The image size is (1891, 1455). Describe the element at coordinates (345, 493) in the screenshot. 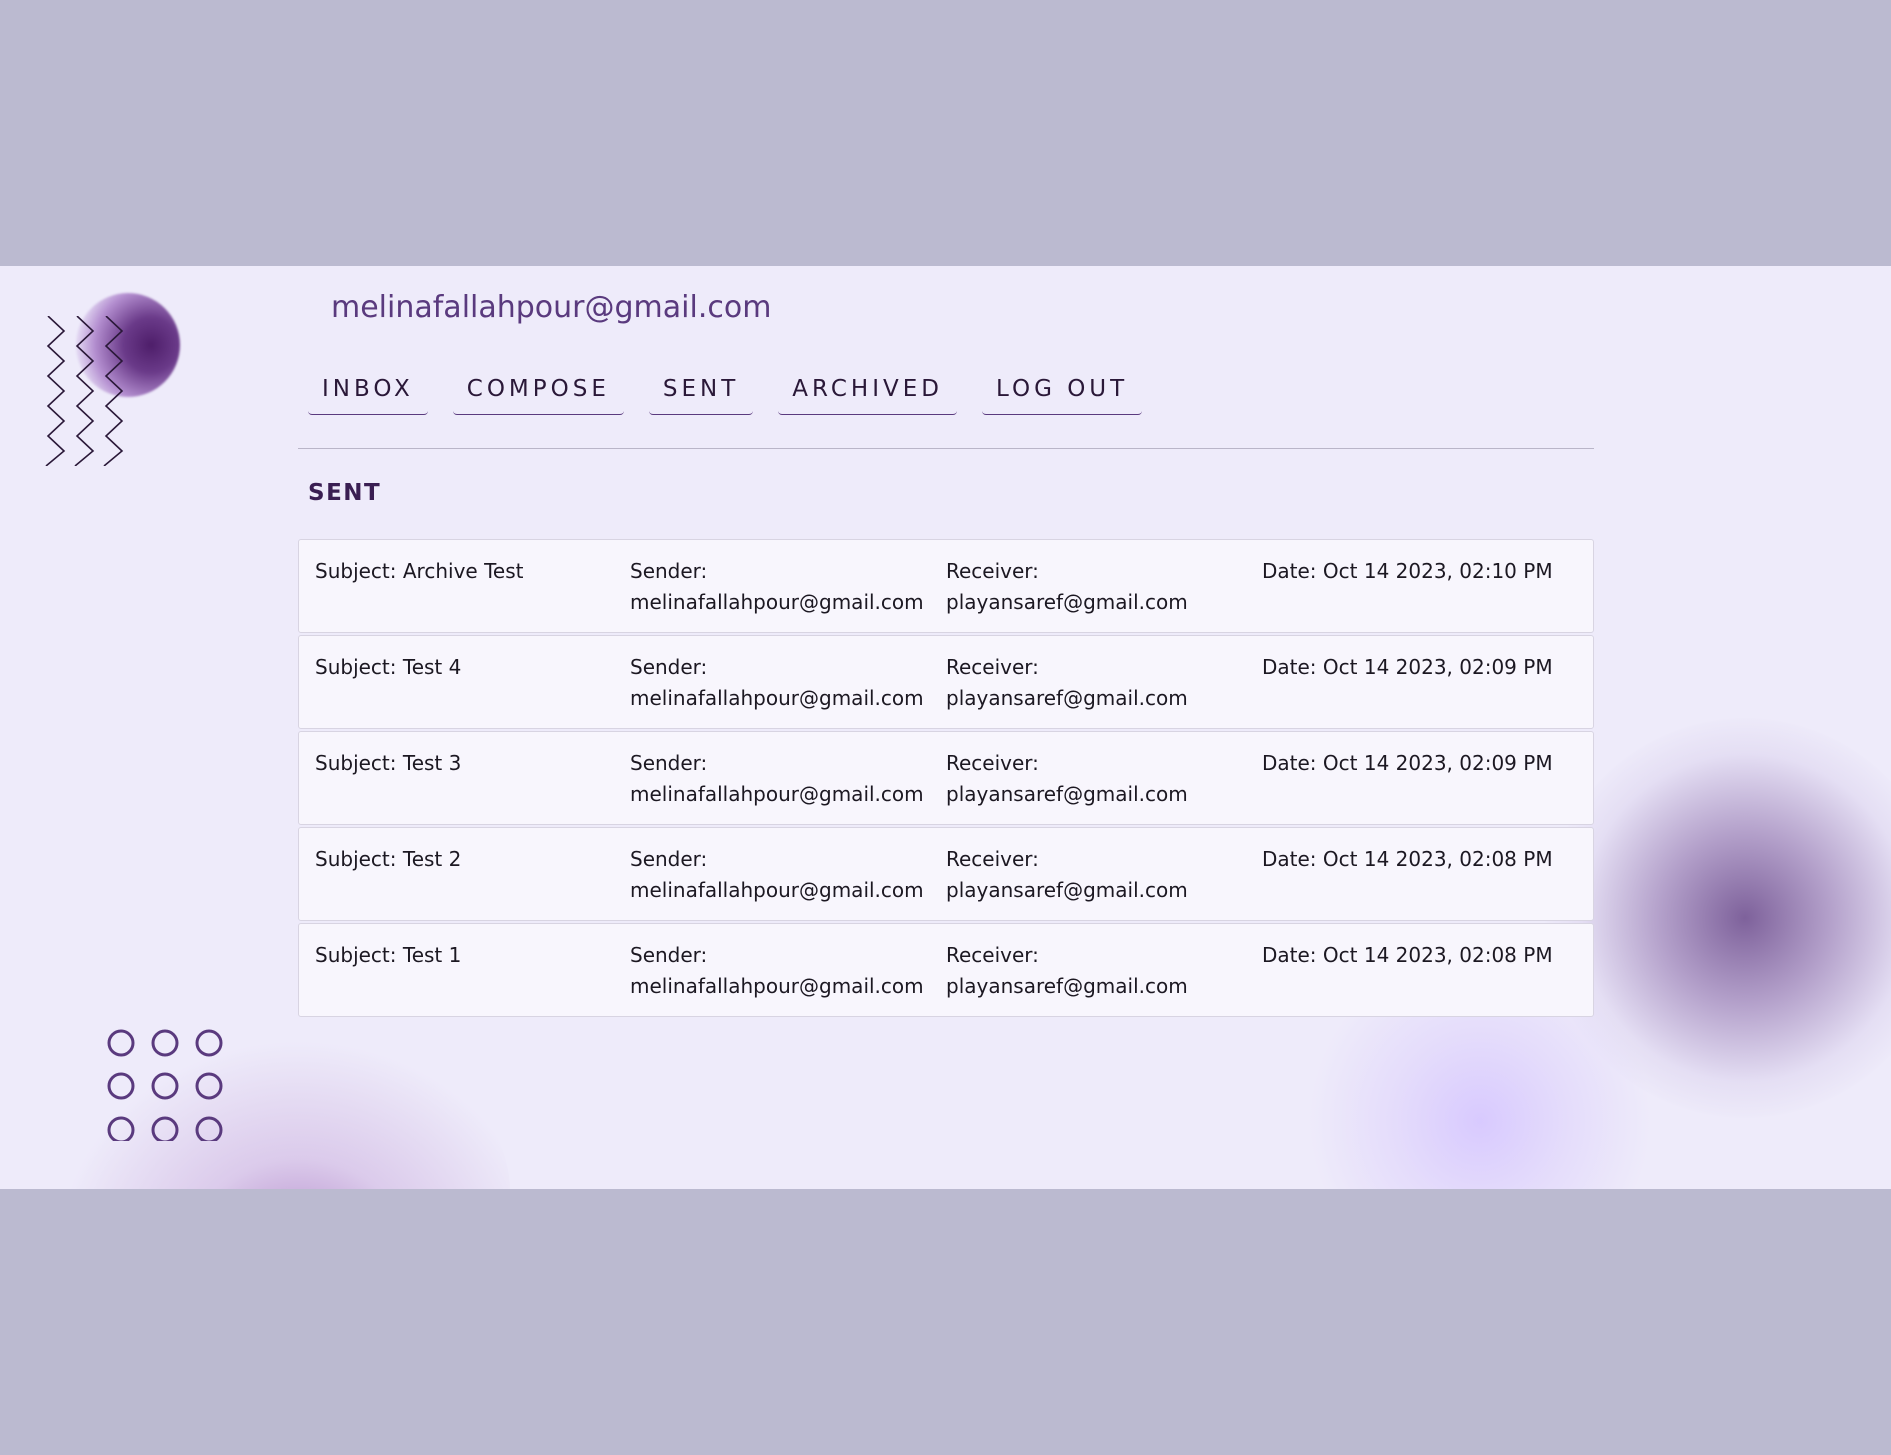

I see `page-title: SENT` at that location.